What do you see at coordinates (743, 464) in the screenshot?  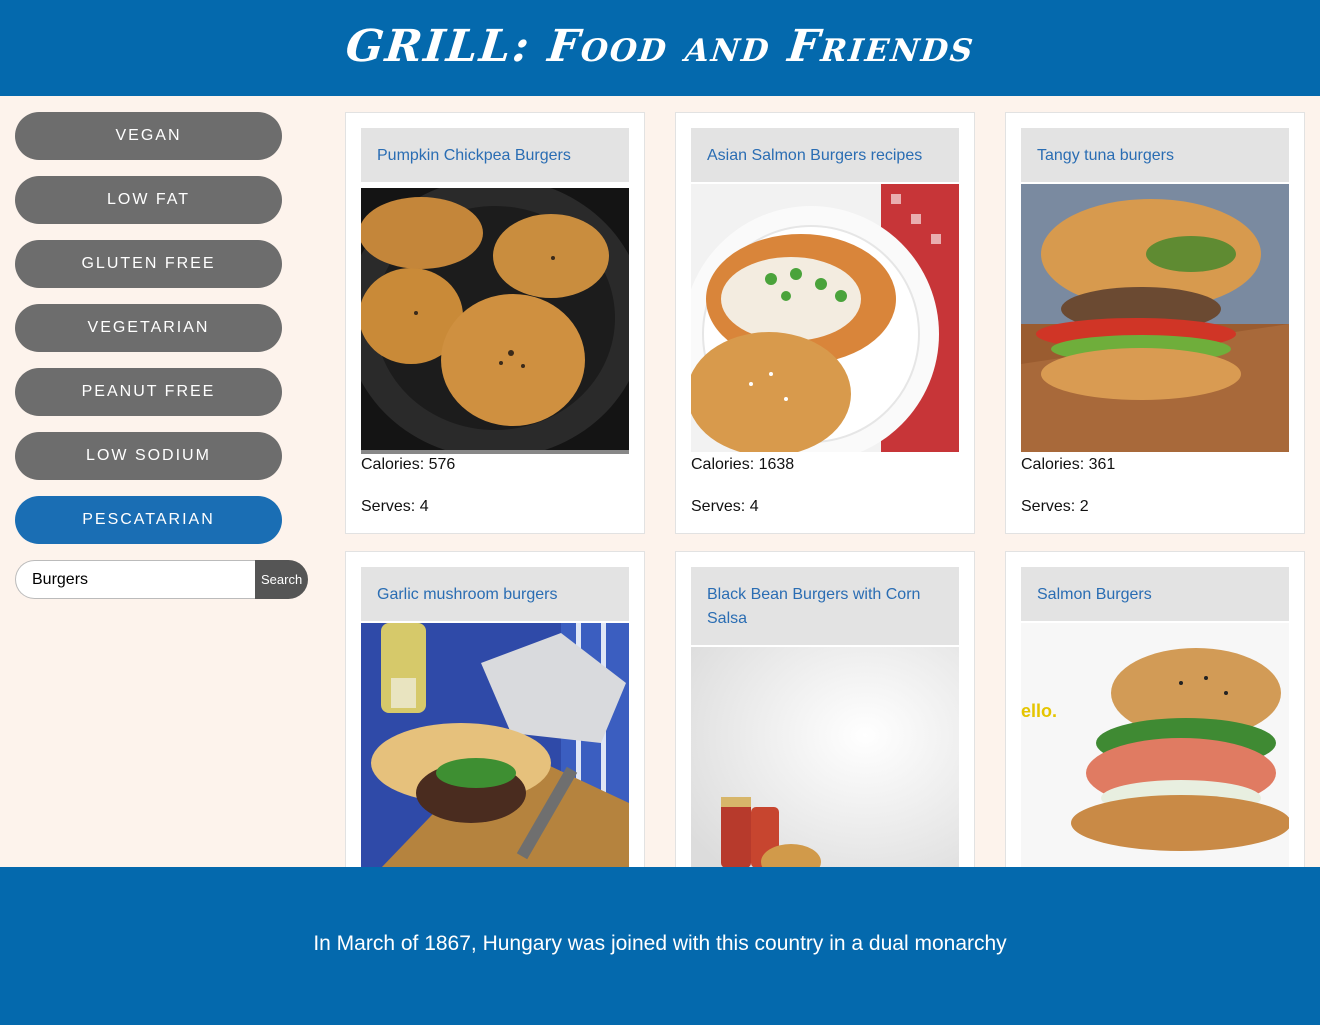 I see `recipe-calories: Calories: 1638` at bounding box center [743, 464].